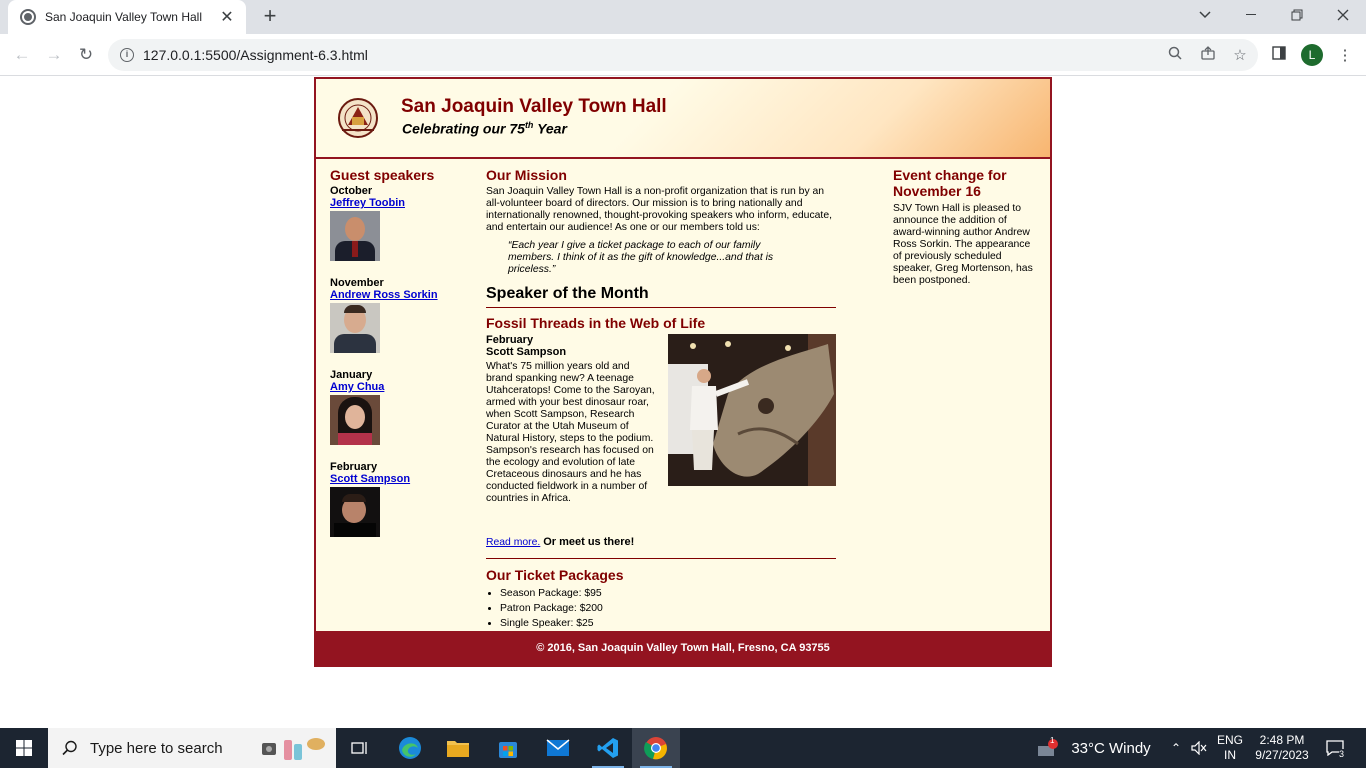 The width and height of the screenshot is (1366, 768). What do you see at coordinates (752, 410) in the screenshot?
I see `lecture-photo` at bounding box center [752, 410].